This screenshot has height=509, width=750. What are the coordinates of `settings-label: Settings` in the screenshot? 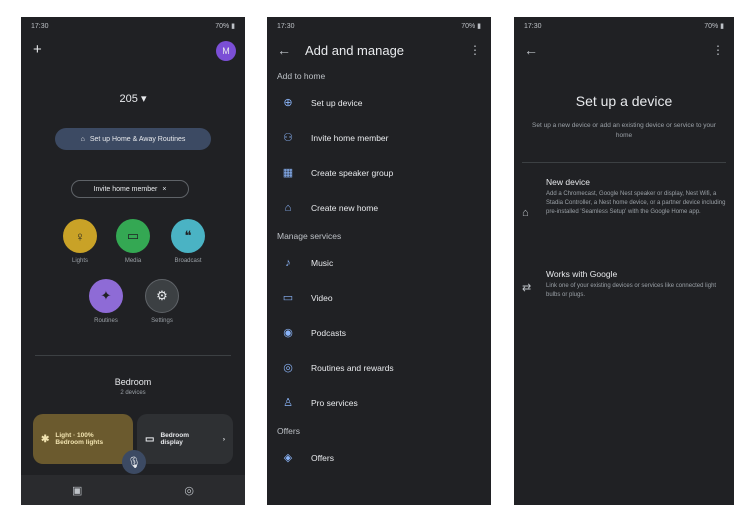 It's located at (162, 321).